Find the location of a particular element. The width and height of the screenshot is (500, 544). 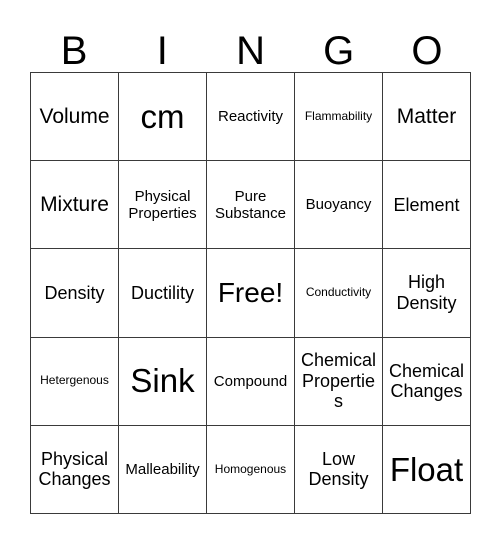

bingo-cell-label: Float is located at coordinates (426, 469).